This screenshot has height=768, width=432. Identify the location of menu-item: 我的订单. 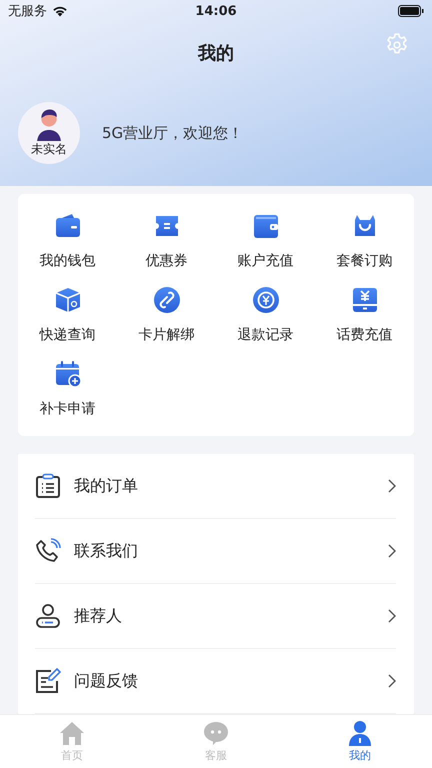
(215, 486).